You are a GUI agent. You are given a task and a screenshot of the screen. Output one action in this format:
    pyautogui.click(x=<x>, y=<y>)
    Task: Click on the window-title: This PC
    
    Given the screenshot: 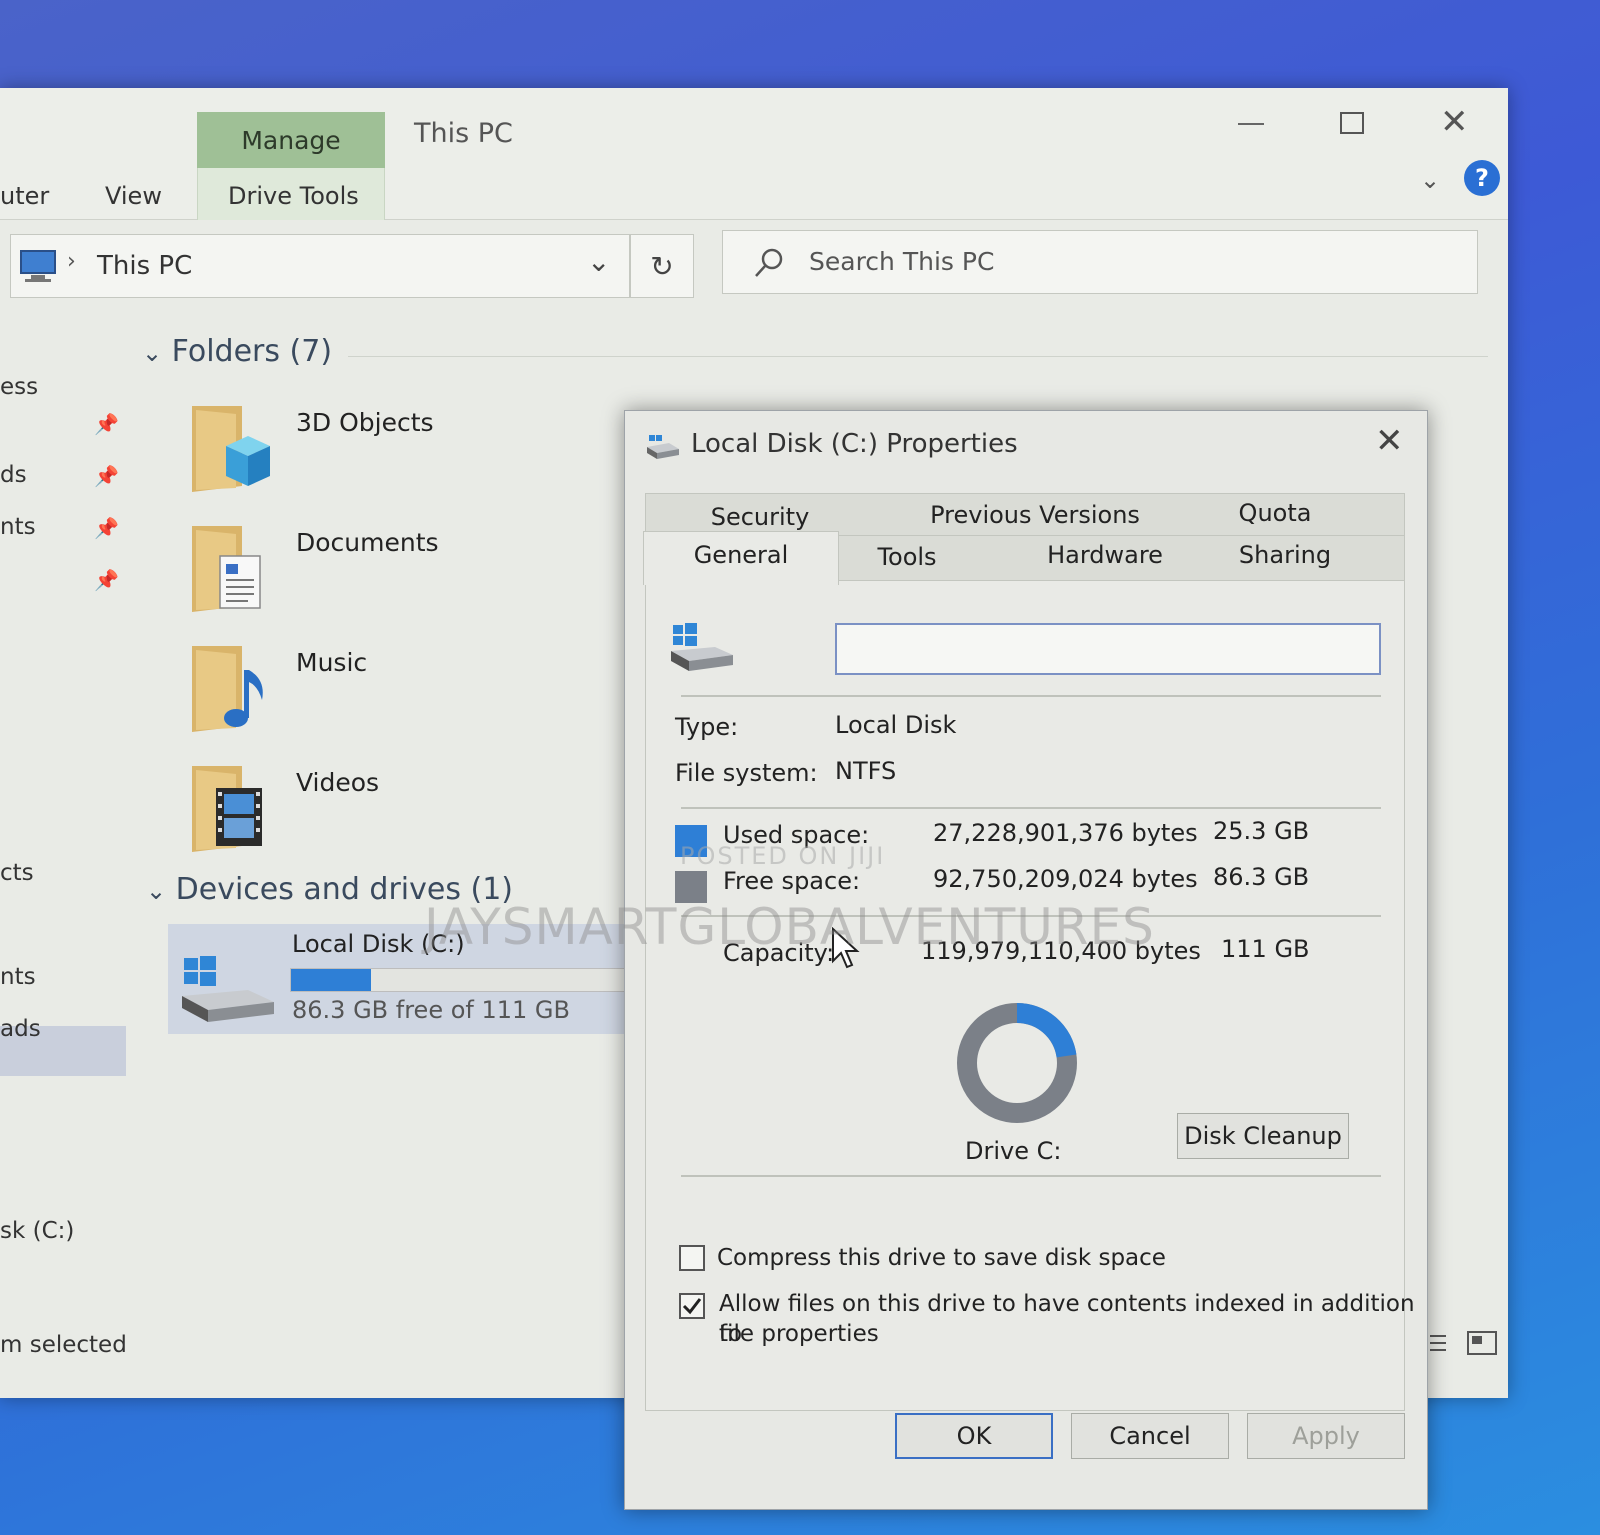 What is the action you would take?
    pyautogui.click(x=463, y=133)
    